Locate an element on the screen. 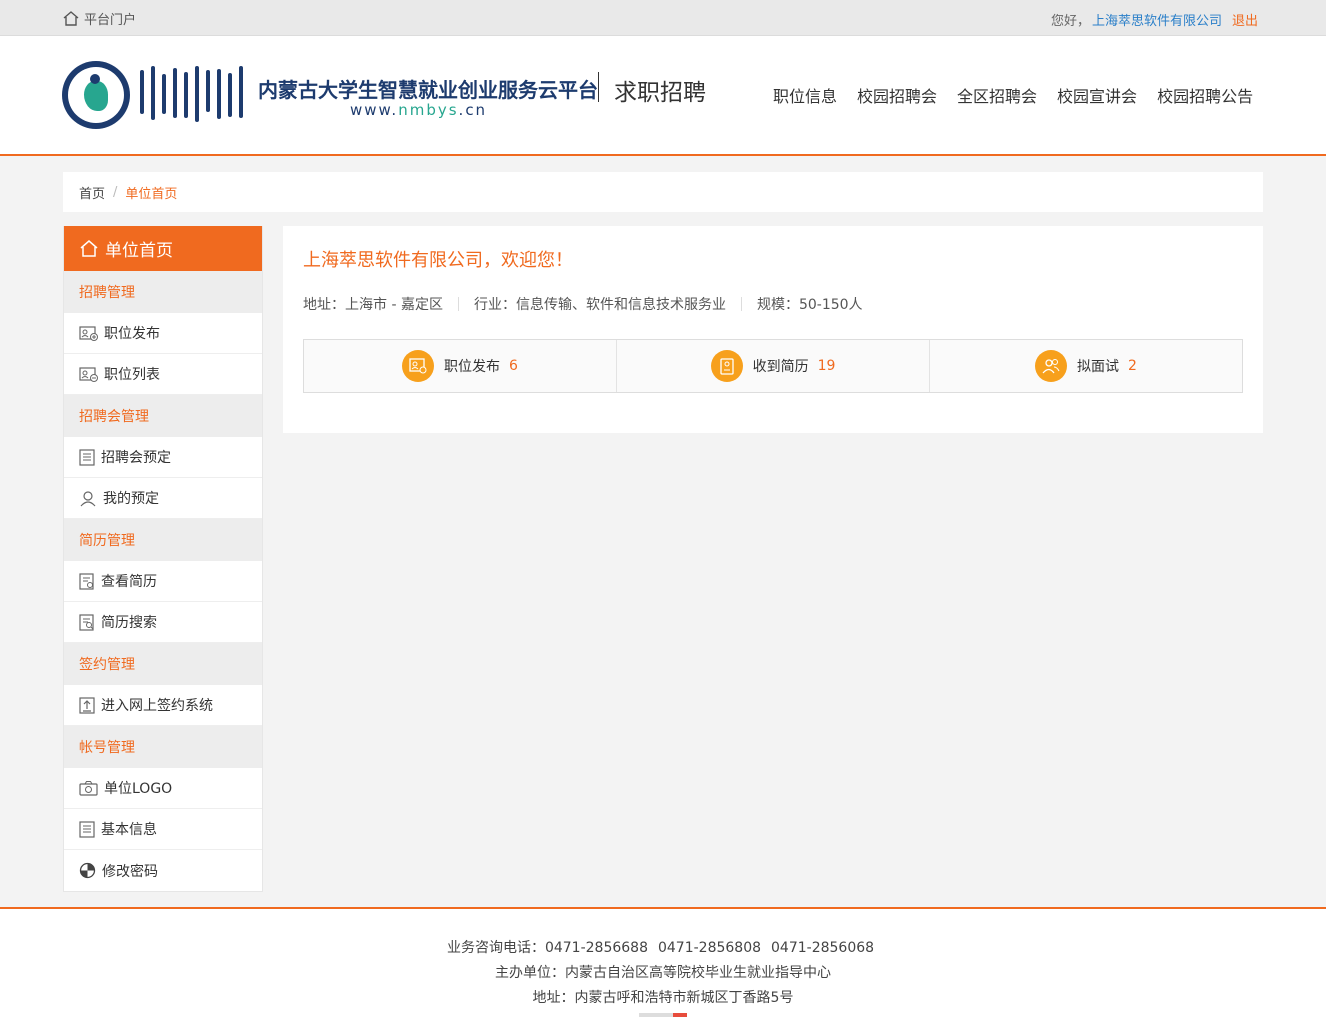  document-icon is located at coordinates (87, 457).